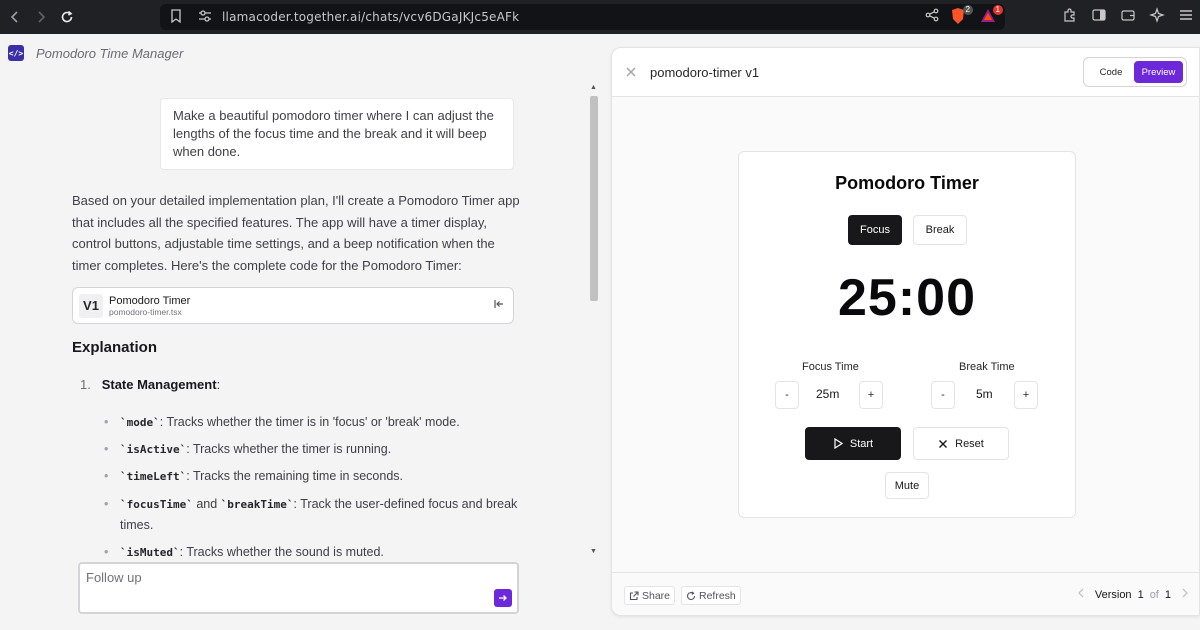 Image resolution: width=1200 pixels, height=630 pixels. I want to click on focus-increment-button: +, so click(871, 395).